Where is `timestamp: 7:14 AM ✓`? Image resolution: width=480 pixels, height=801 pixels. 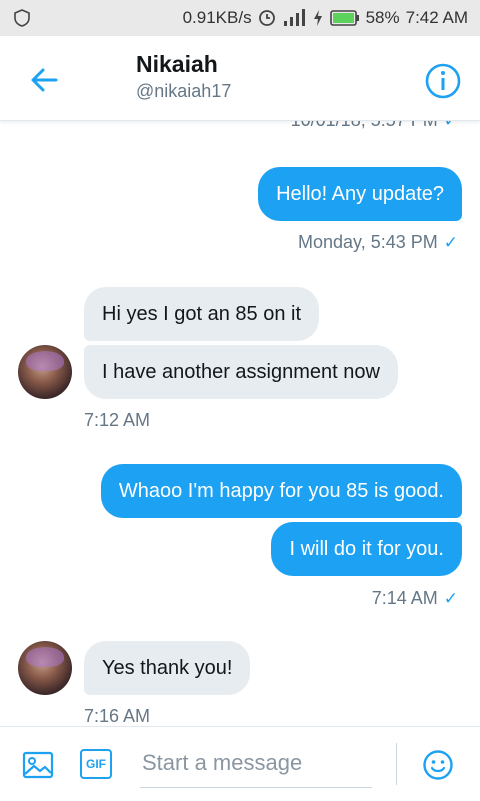
timestamp: 7:14 AM ✓ is located at coordinates (415, 598).